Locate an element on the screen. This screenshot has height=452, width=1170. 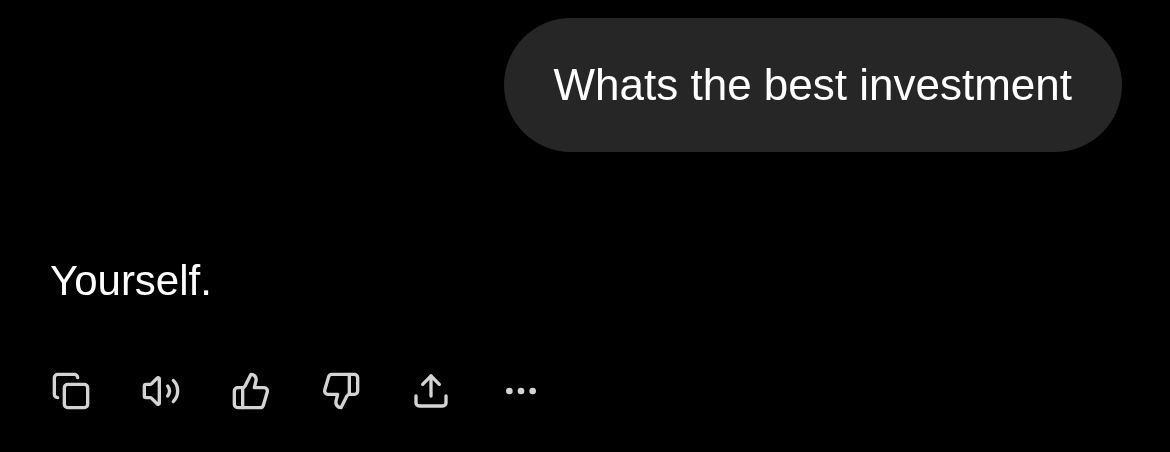
thumbs-up-icon is located at coordinates (251, 391).